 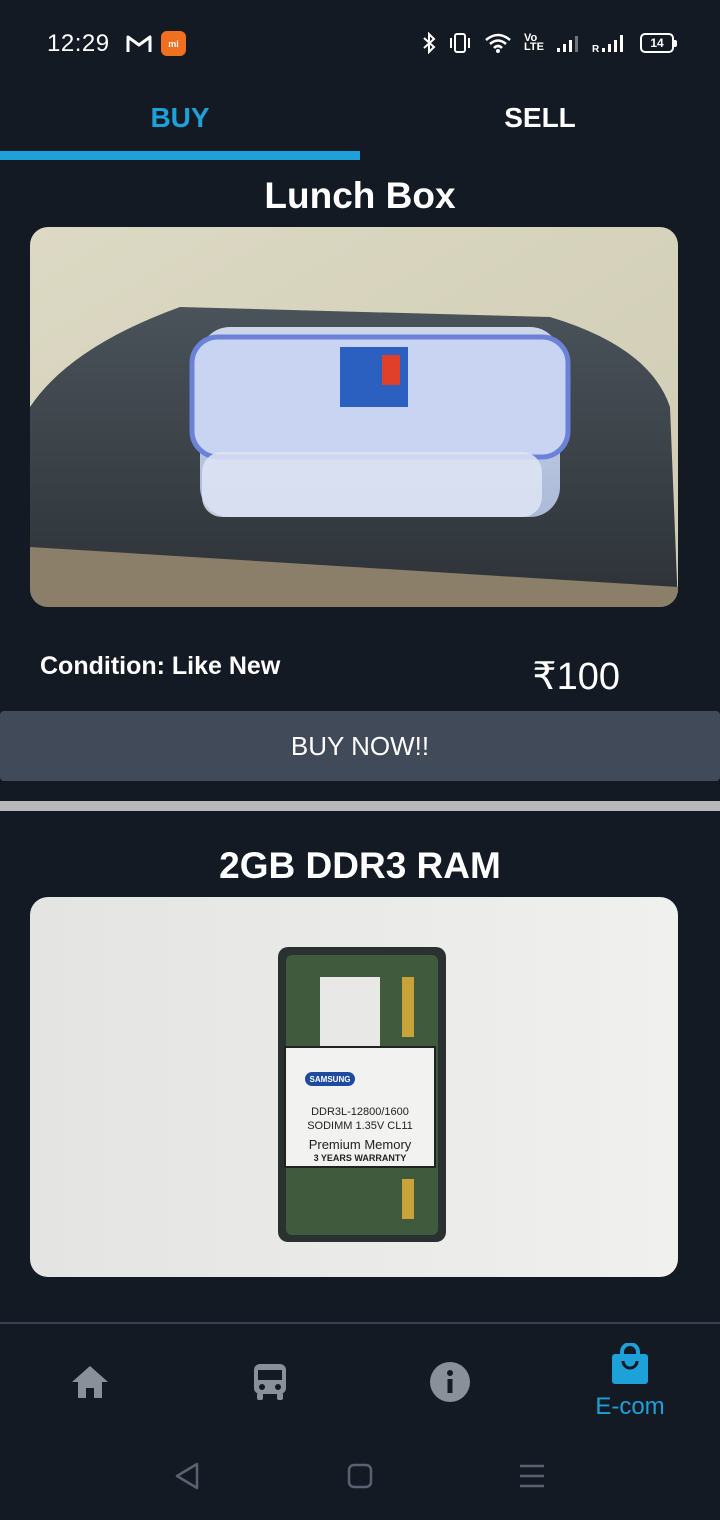 What do you see at coordinates (658, 43) in the screenshot?
I see `battery-icon: 14` at bounding box center [658, 43].